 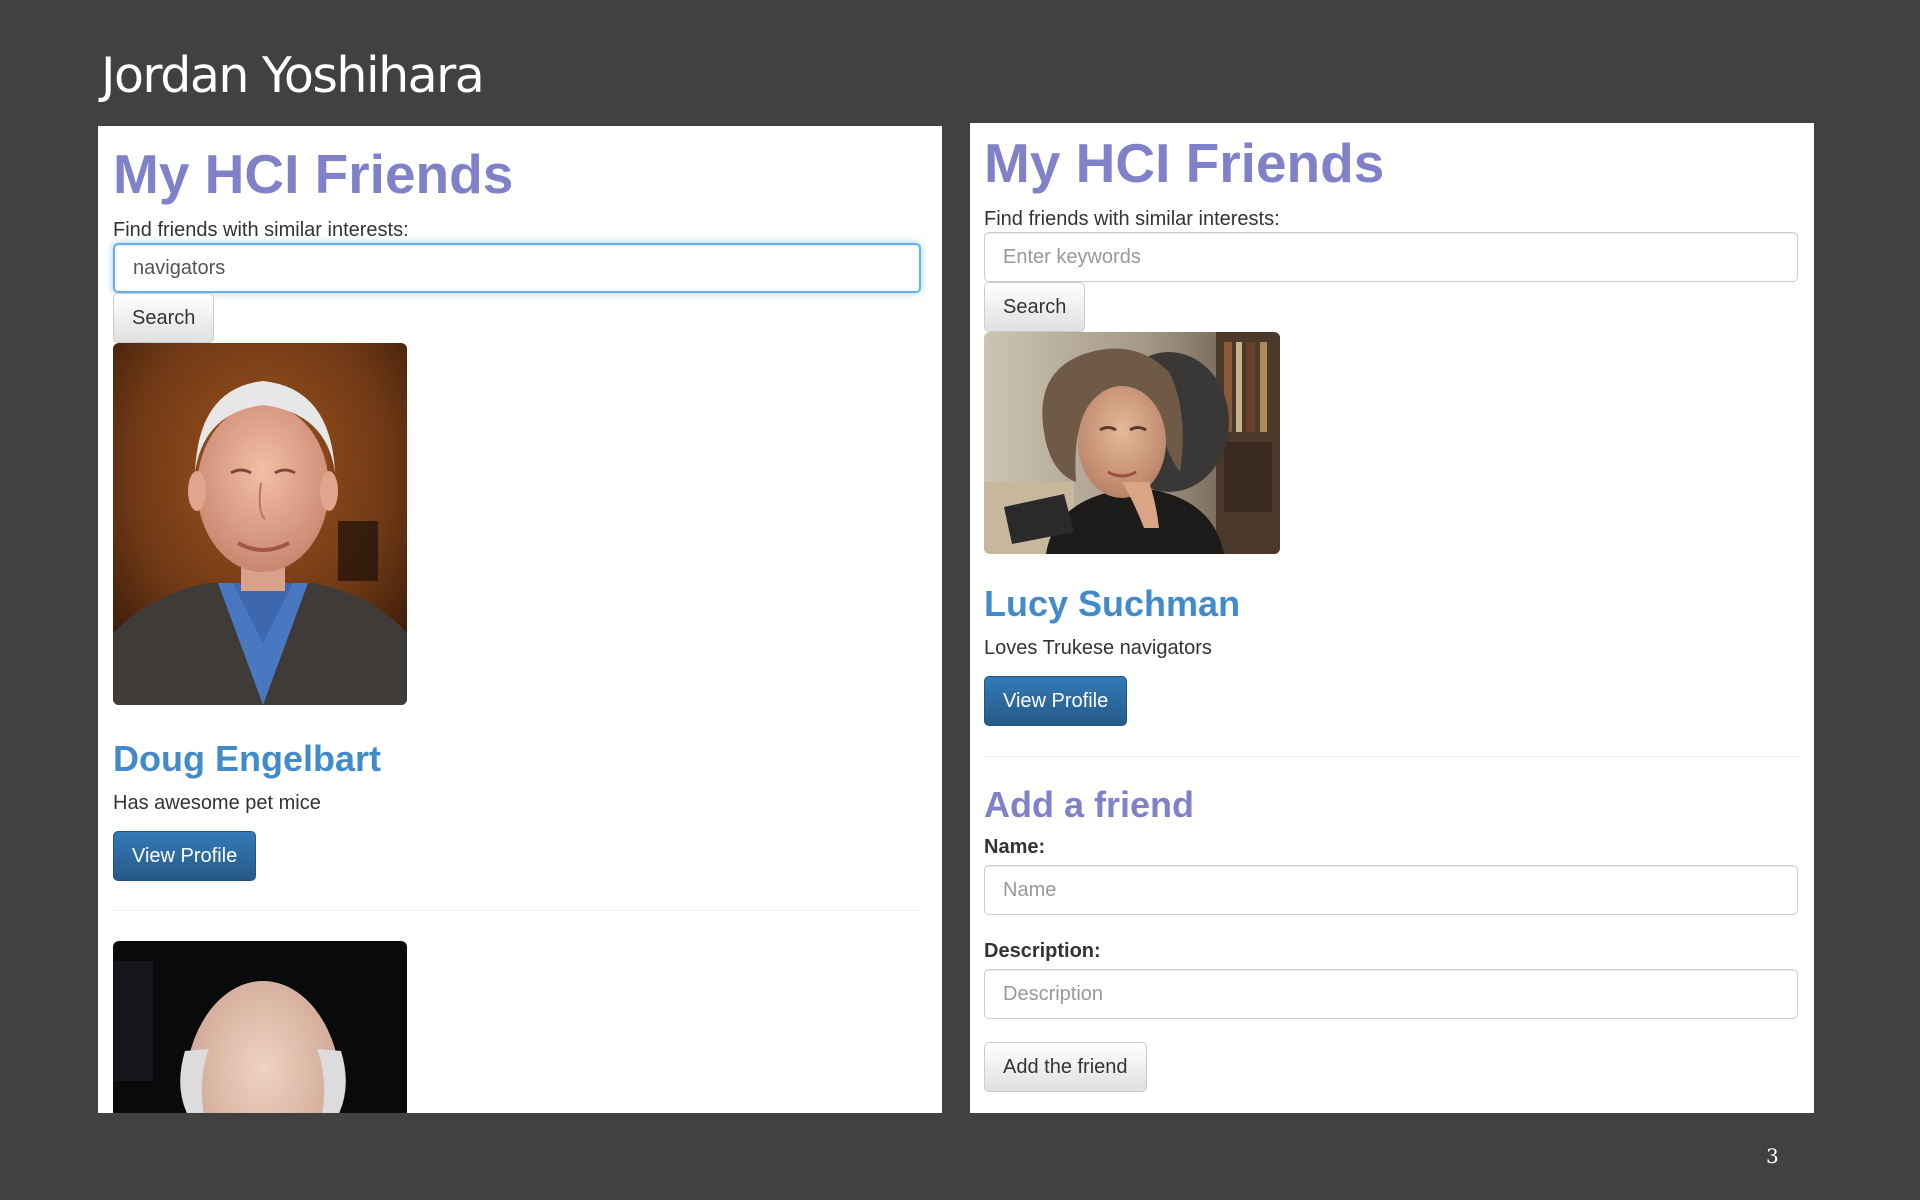 I want to click on slide-number: 3, so click(x=1772, y=1156).